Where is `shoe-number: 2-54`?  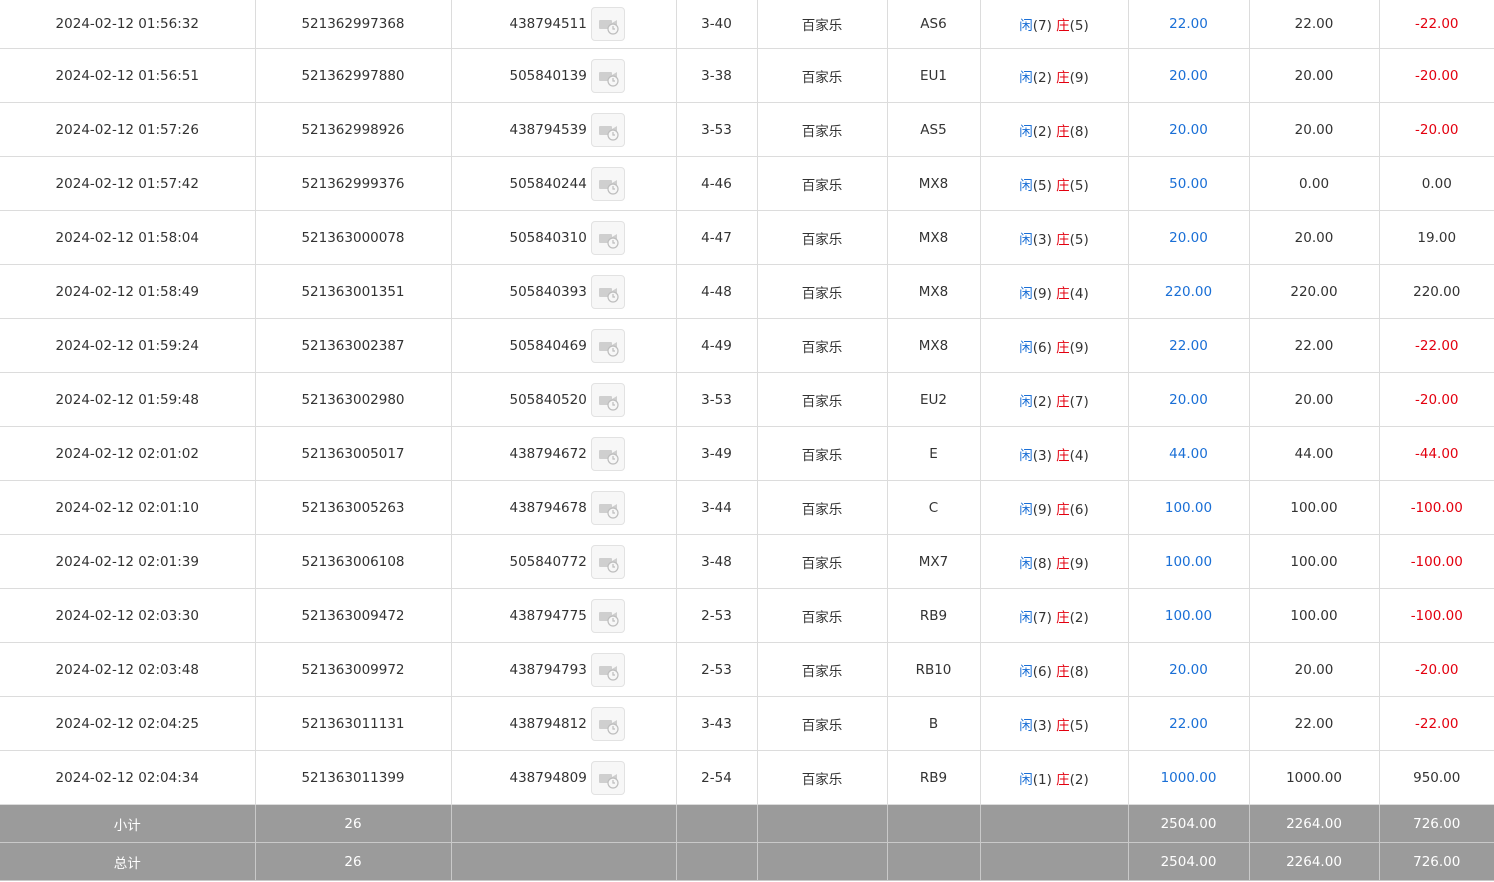
shoe-number: 2-54 is located at coordinates (716, 777).